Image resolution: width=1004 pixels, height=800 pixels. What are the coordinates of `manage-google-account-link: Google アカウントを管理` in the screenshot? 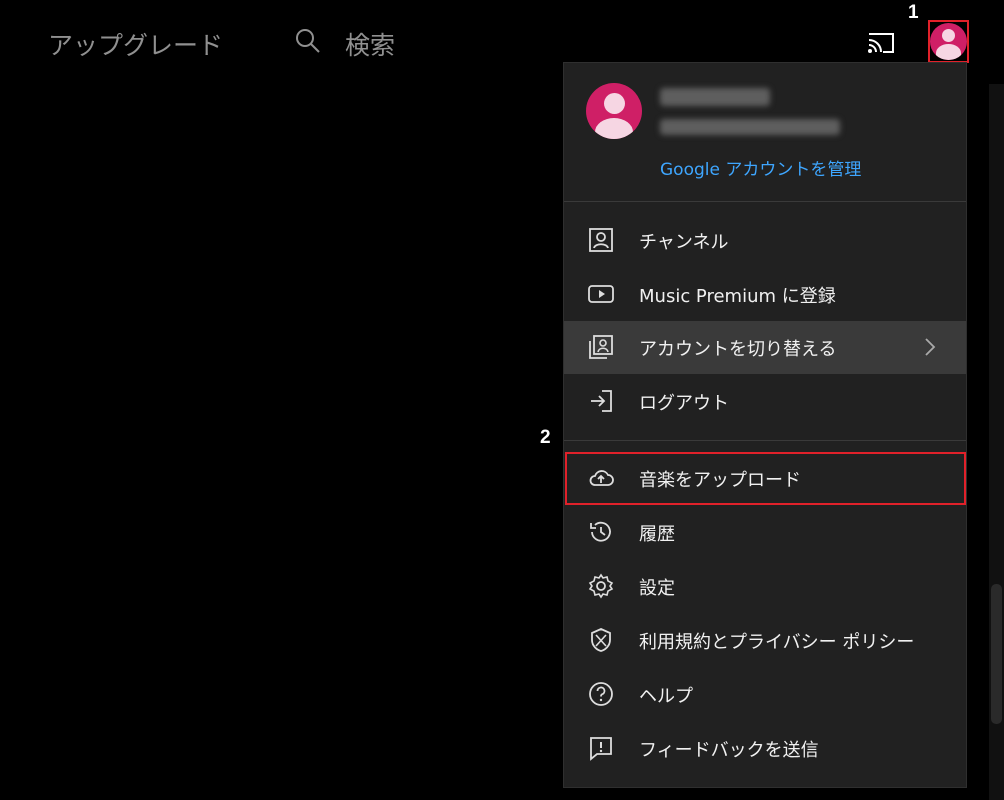 It's located at (760, 167).